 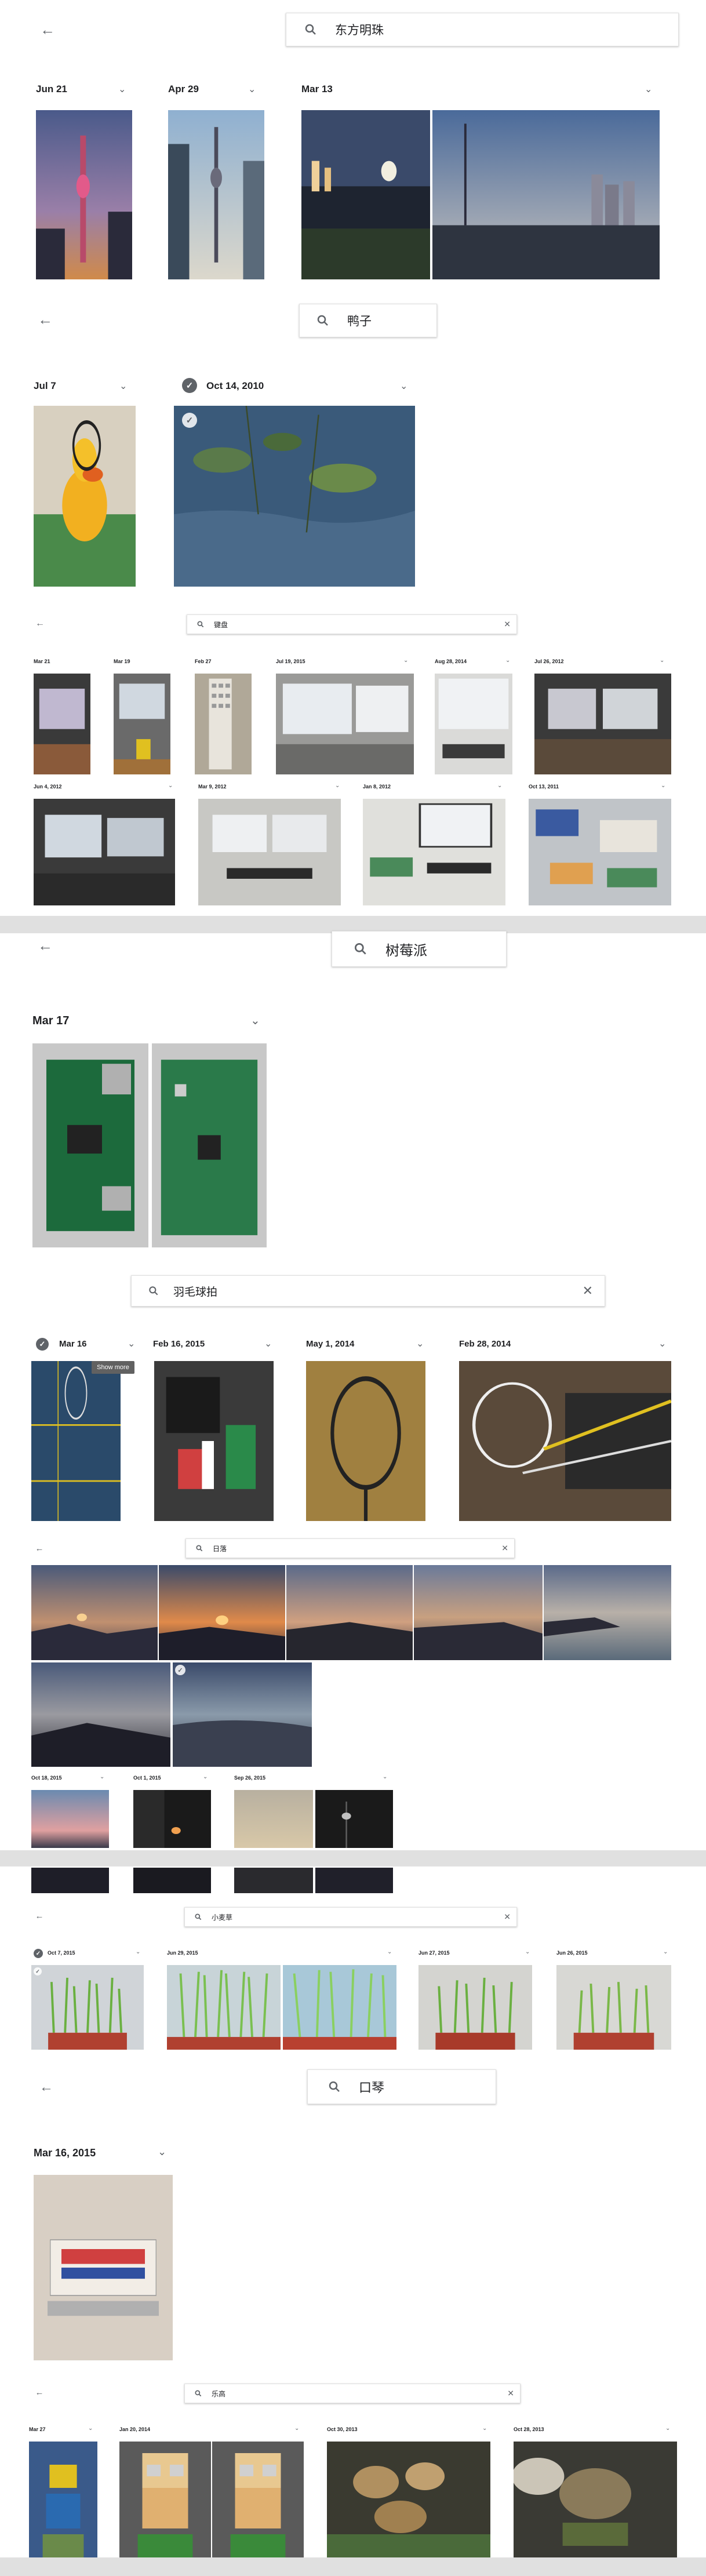 I want to click on search-input: 东方明珠, so click(x=359, y=30).